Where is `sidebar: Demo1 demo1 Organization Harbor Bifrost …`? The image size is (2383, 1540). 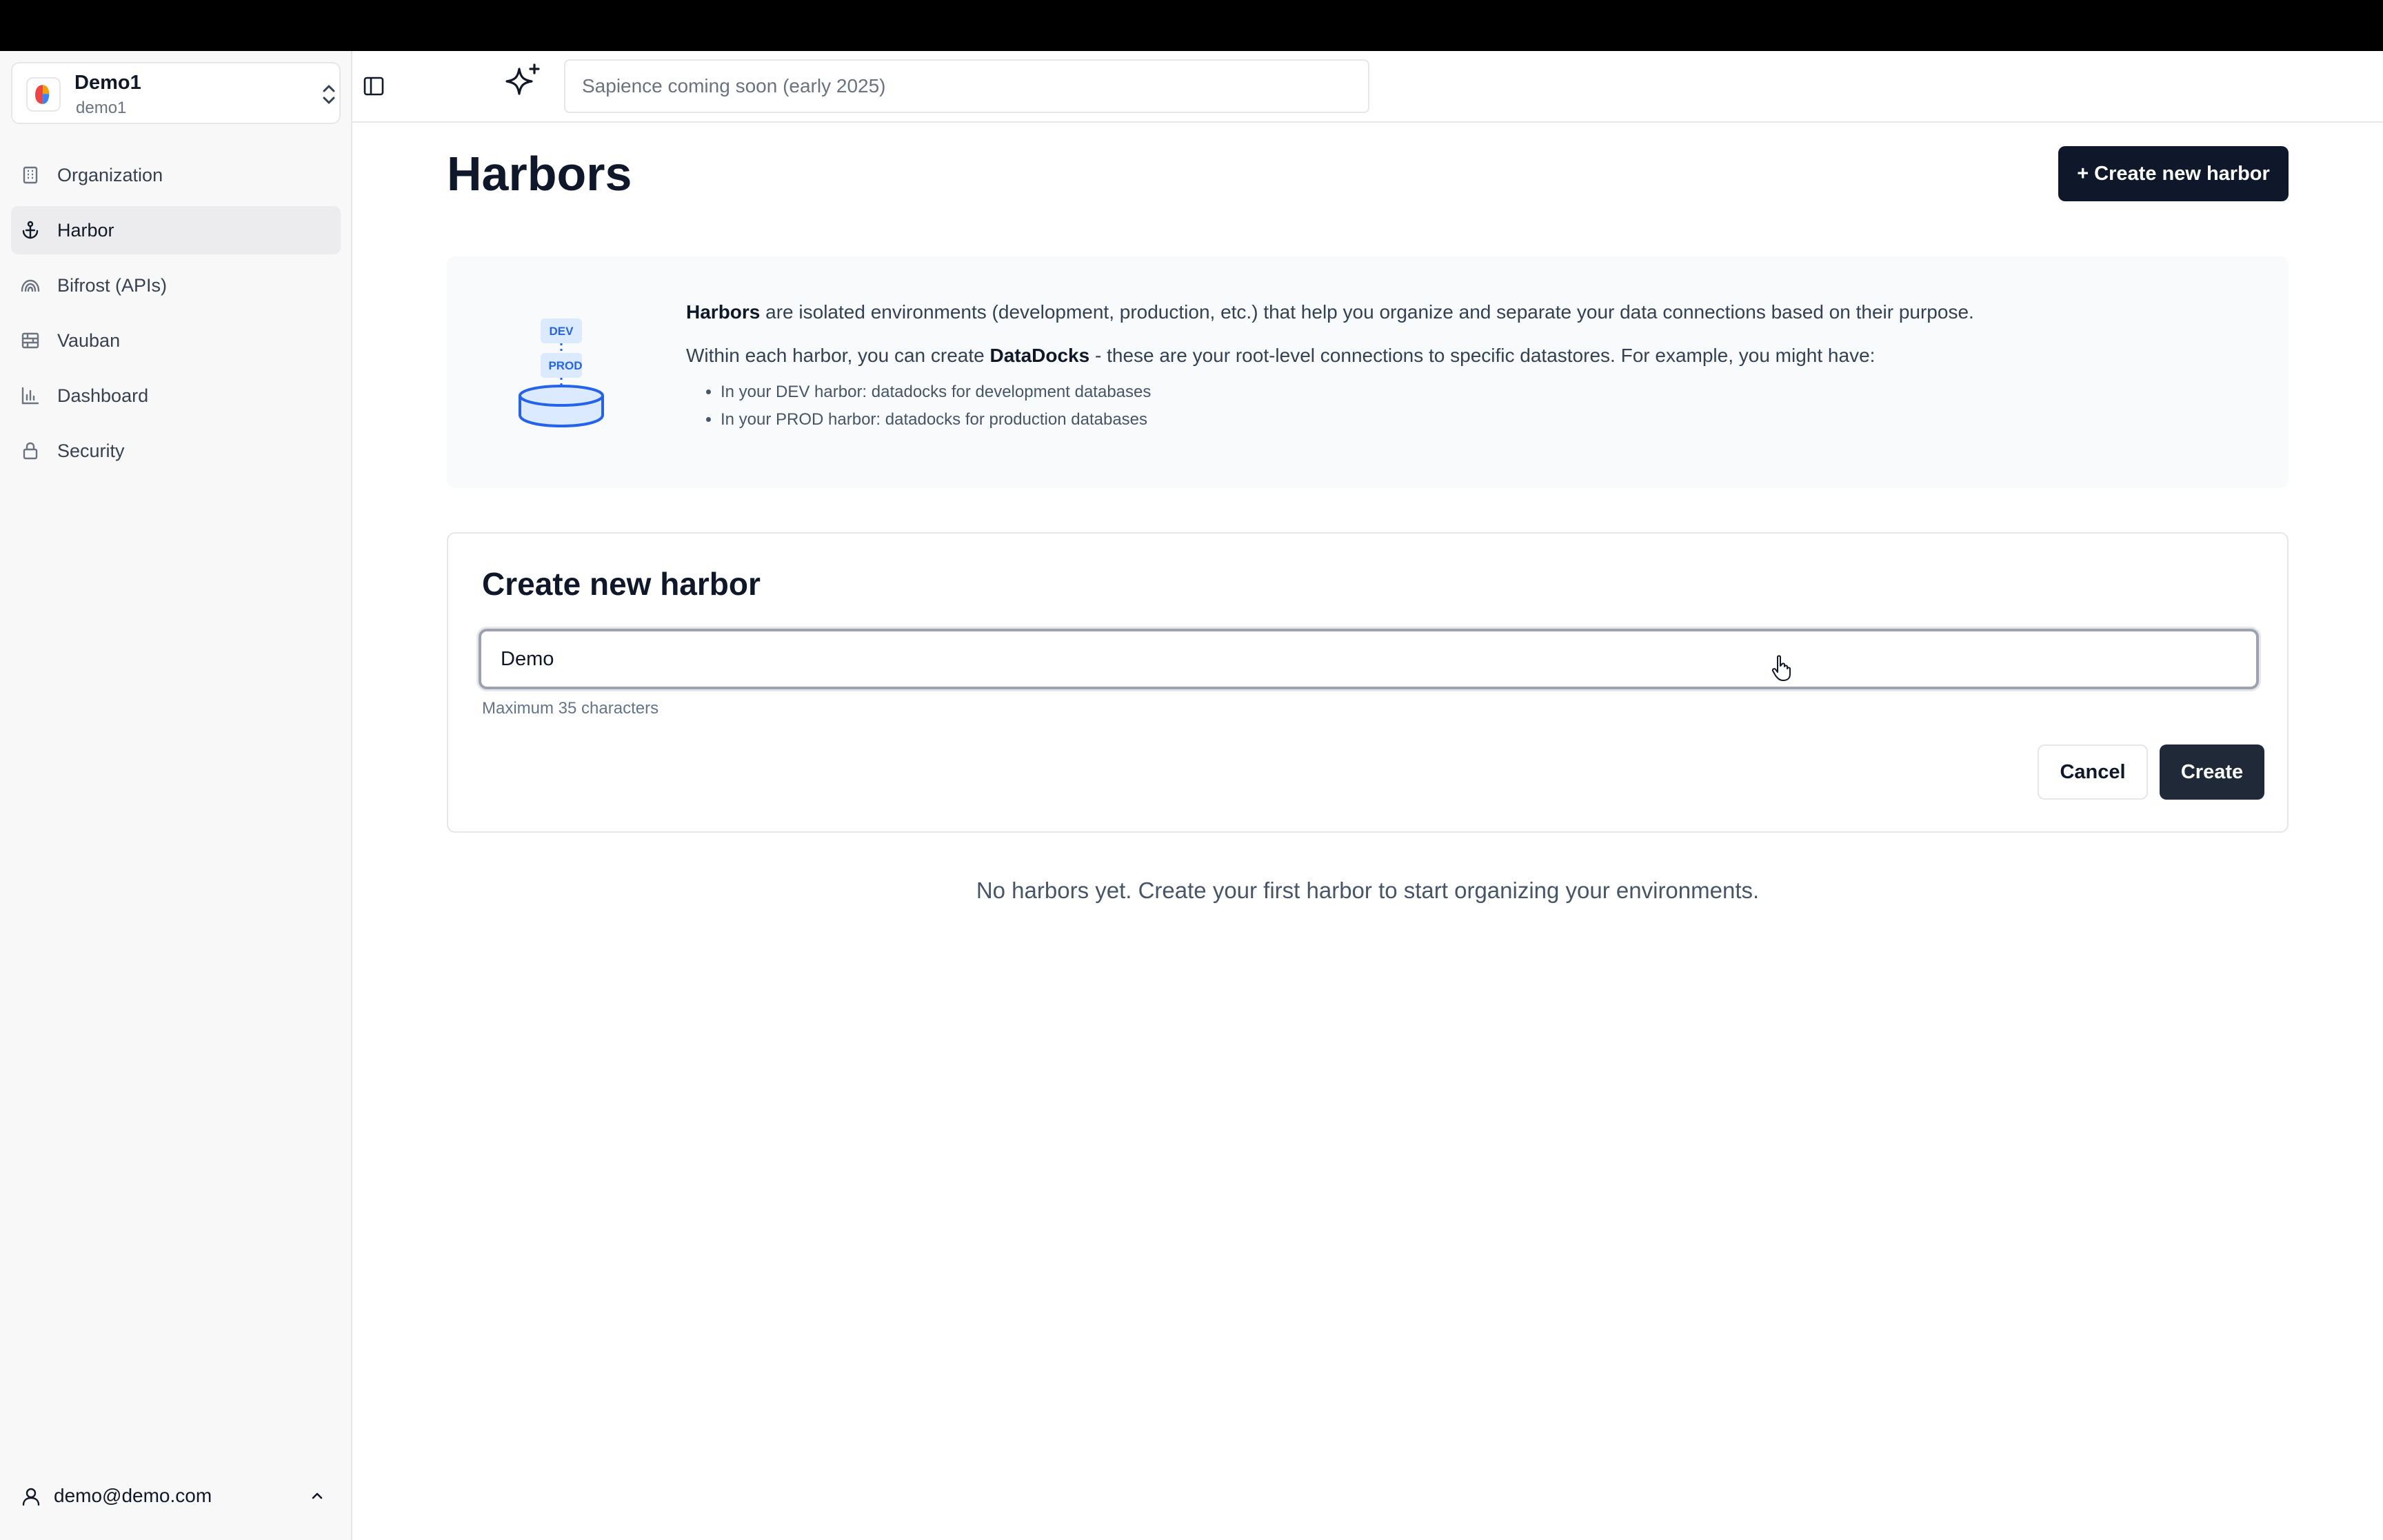
sidebar: Demo1 demo1 Organization Harbor Bifrost … is located at coordinates (176, 796).